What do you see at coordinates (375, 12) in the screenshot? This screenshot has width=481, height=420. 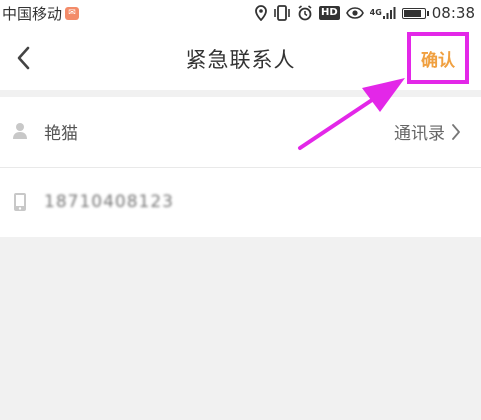 I see `network-type: 4G` at bounding box center [375, 12].